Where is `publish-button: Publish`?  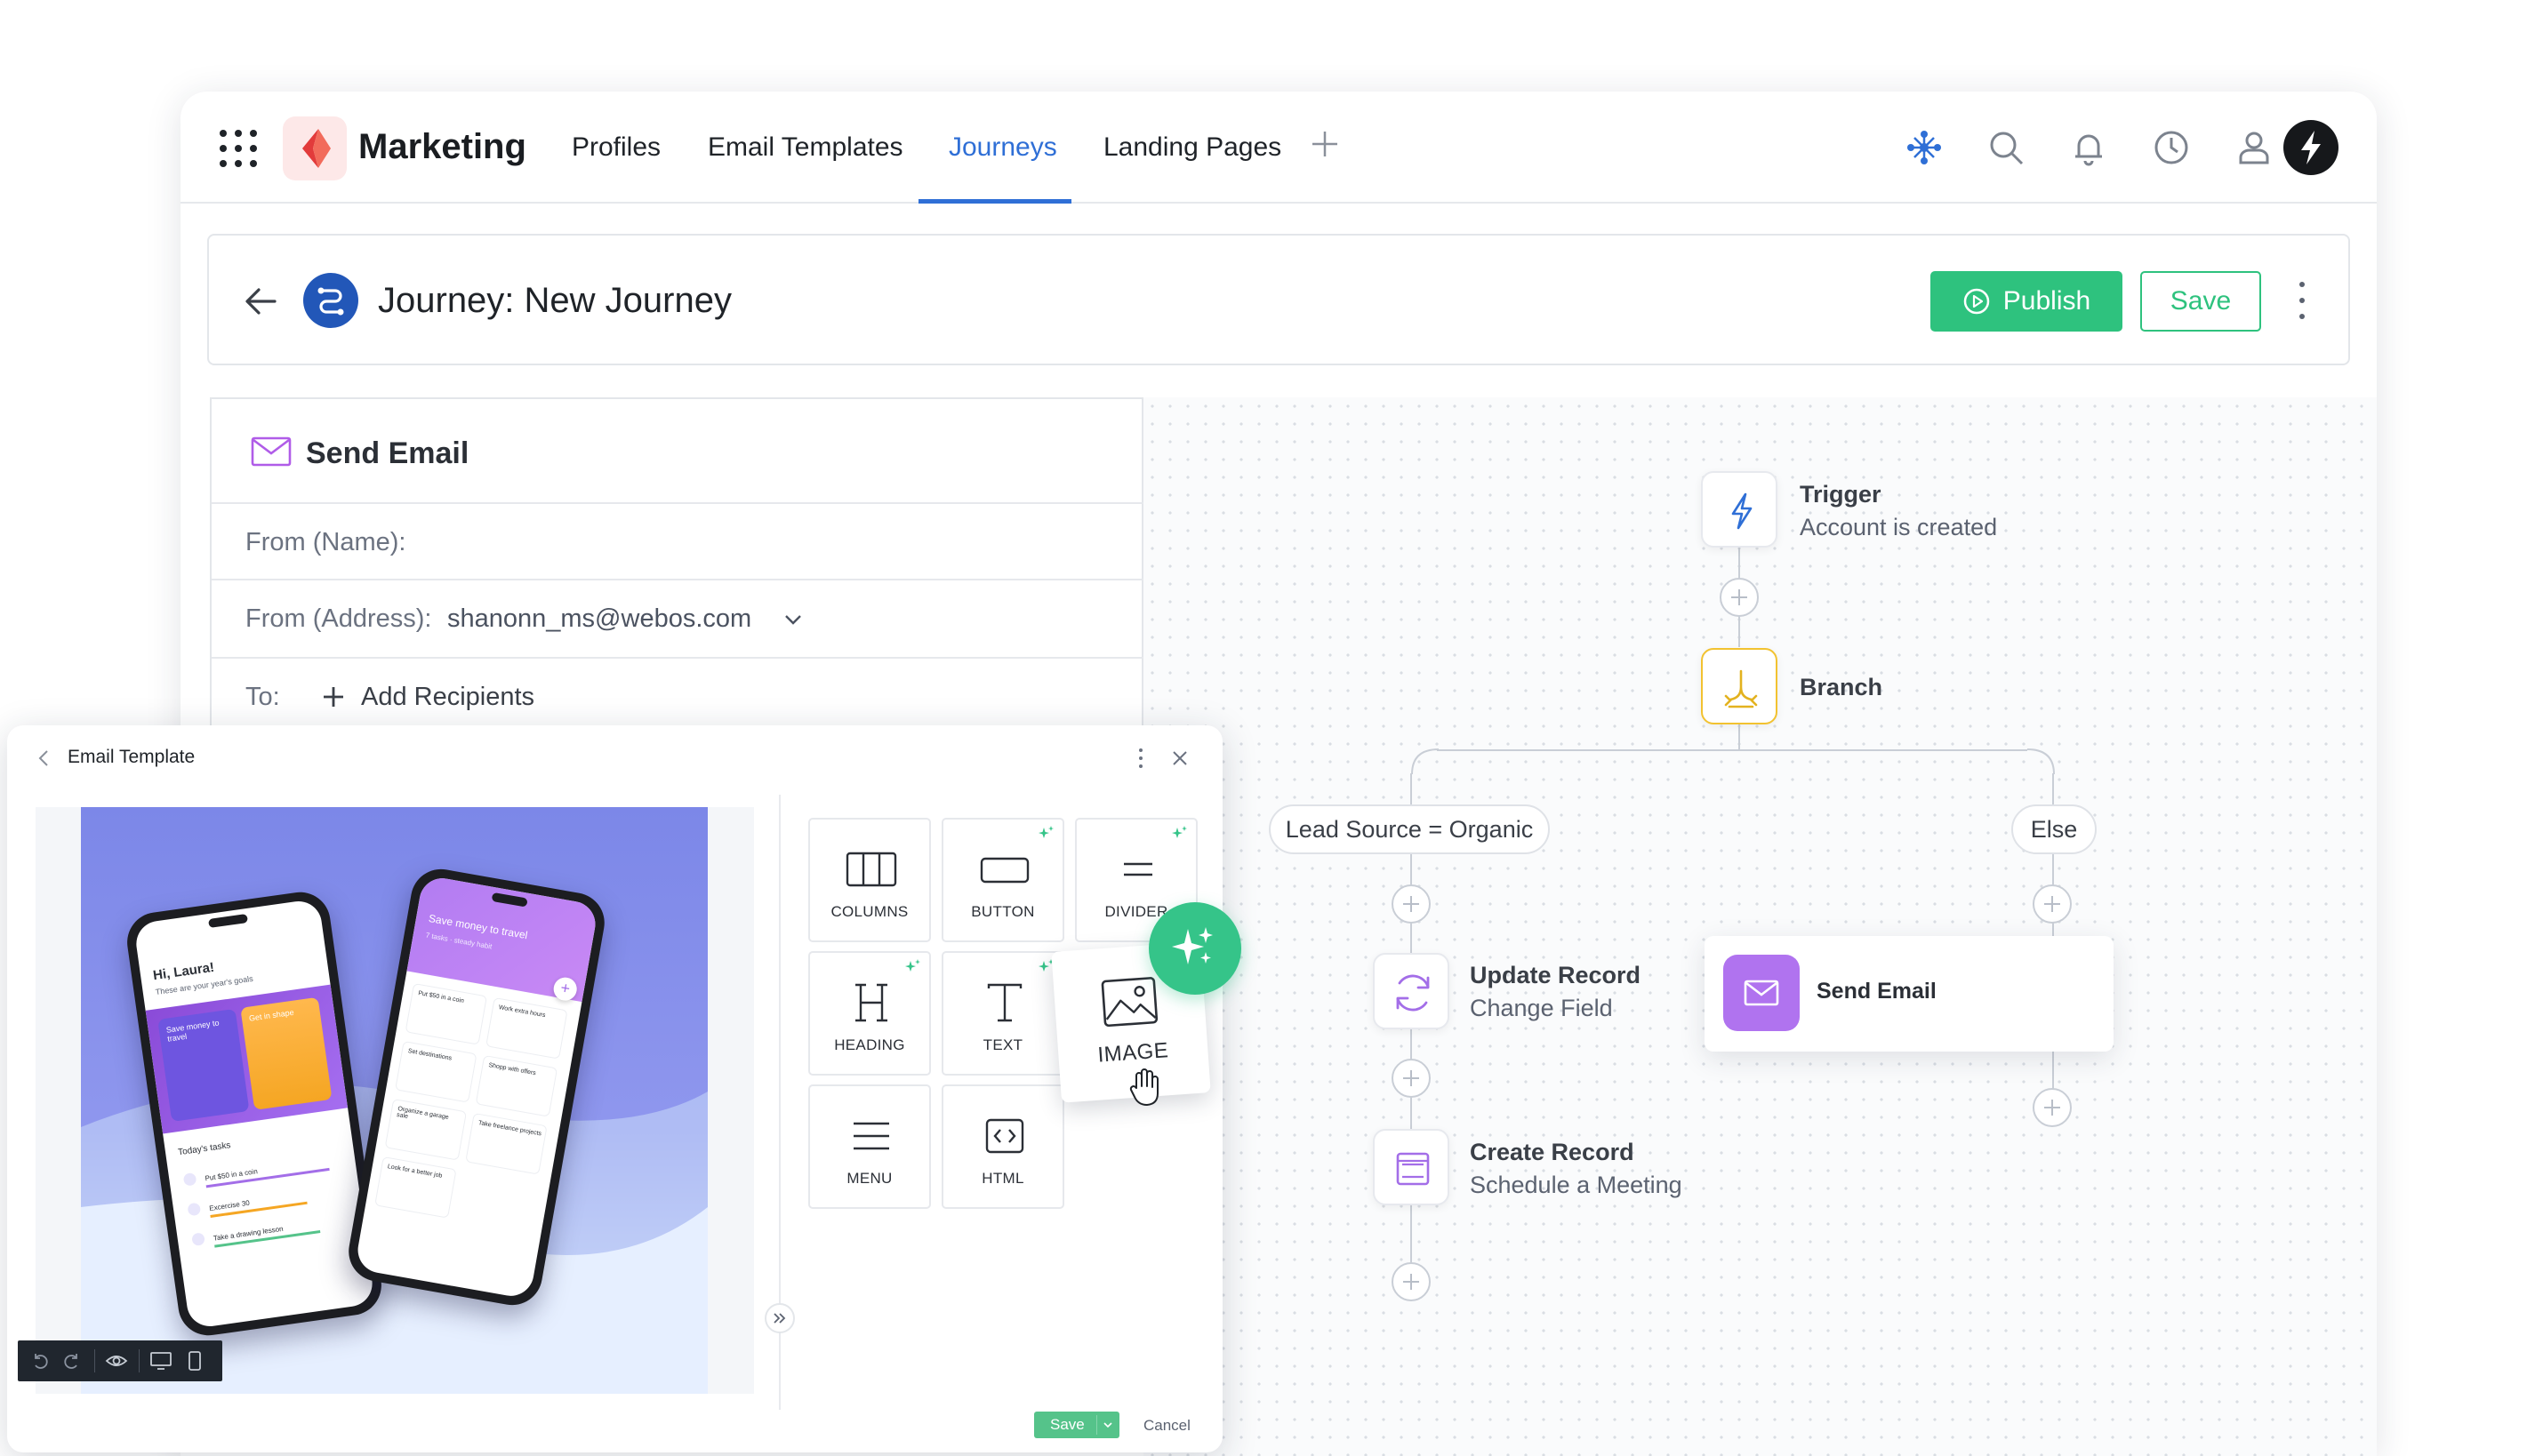
publish-button: Publish is located at coordinates (2026, 301).